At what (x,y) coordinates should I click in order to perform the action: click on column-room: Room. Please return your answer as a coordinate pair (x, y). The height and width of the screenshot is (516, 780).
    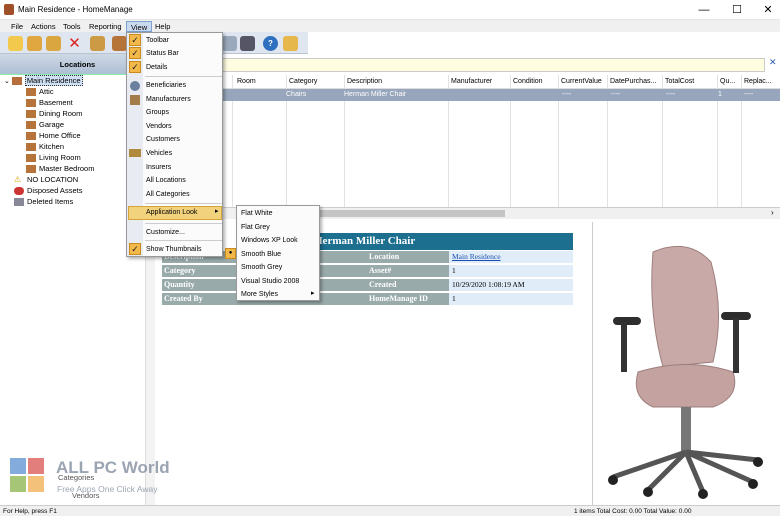
    Looking at the image, I should click on (246, 81).